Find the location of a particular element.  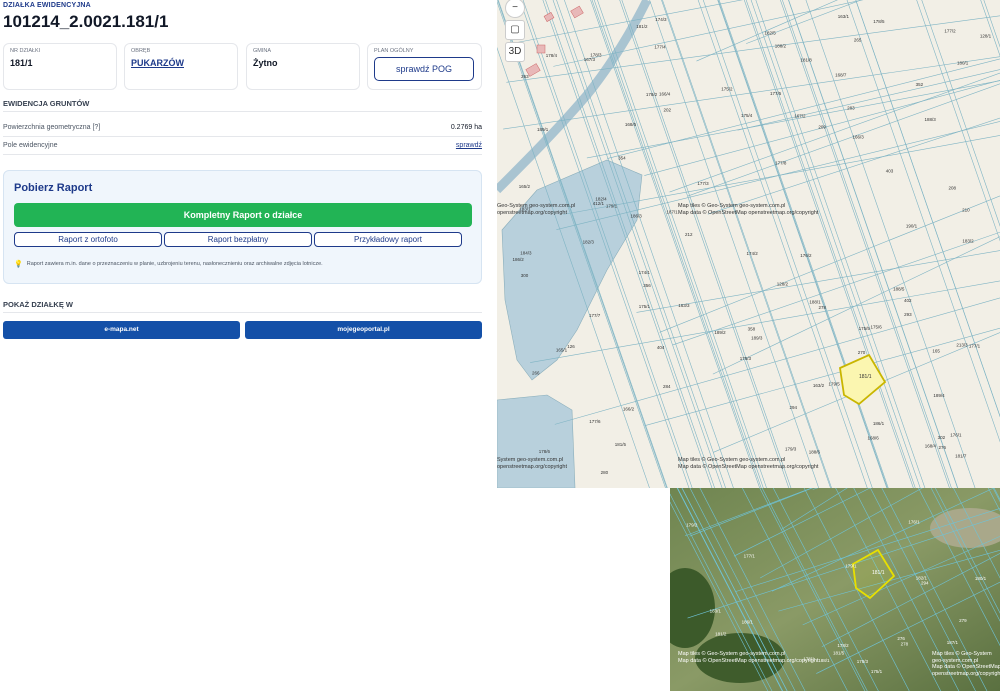

parcel-number-label: 178/2 is located at coordinates (652, 94).